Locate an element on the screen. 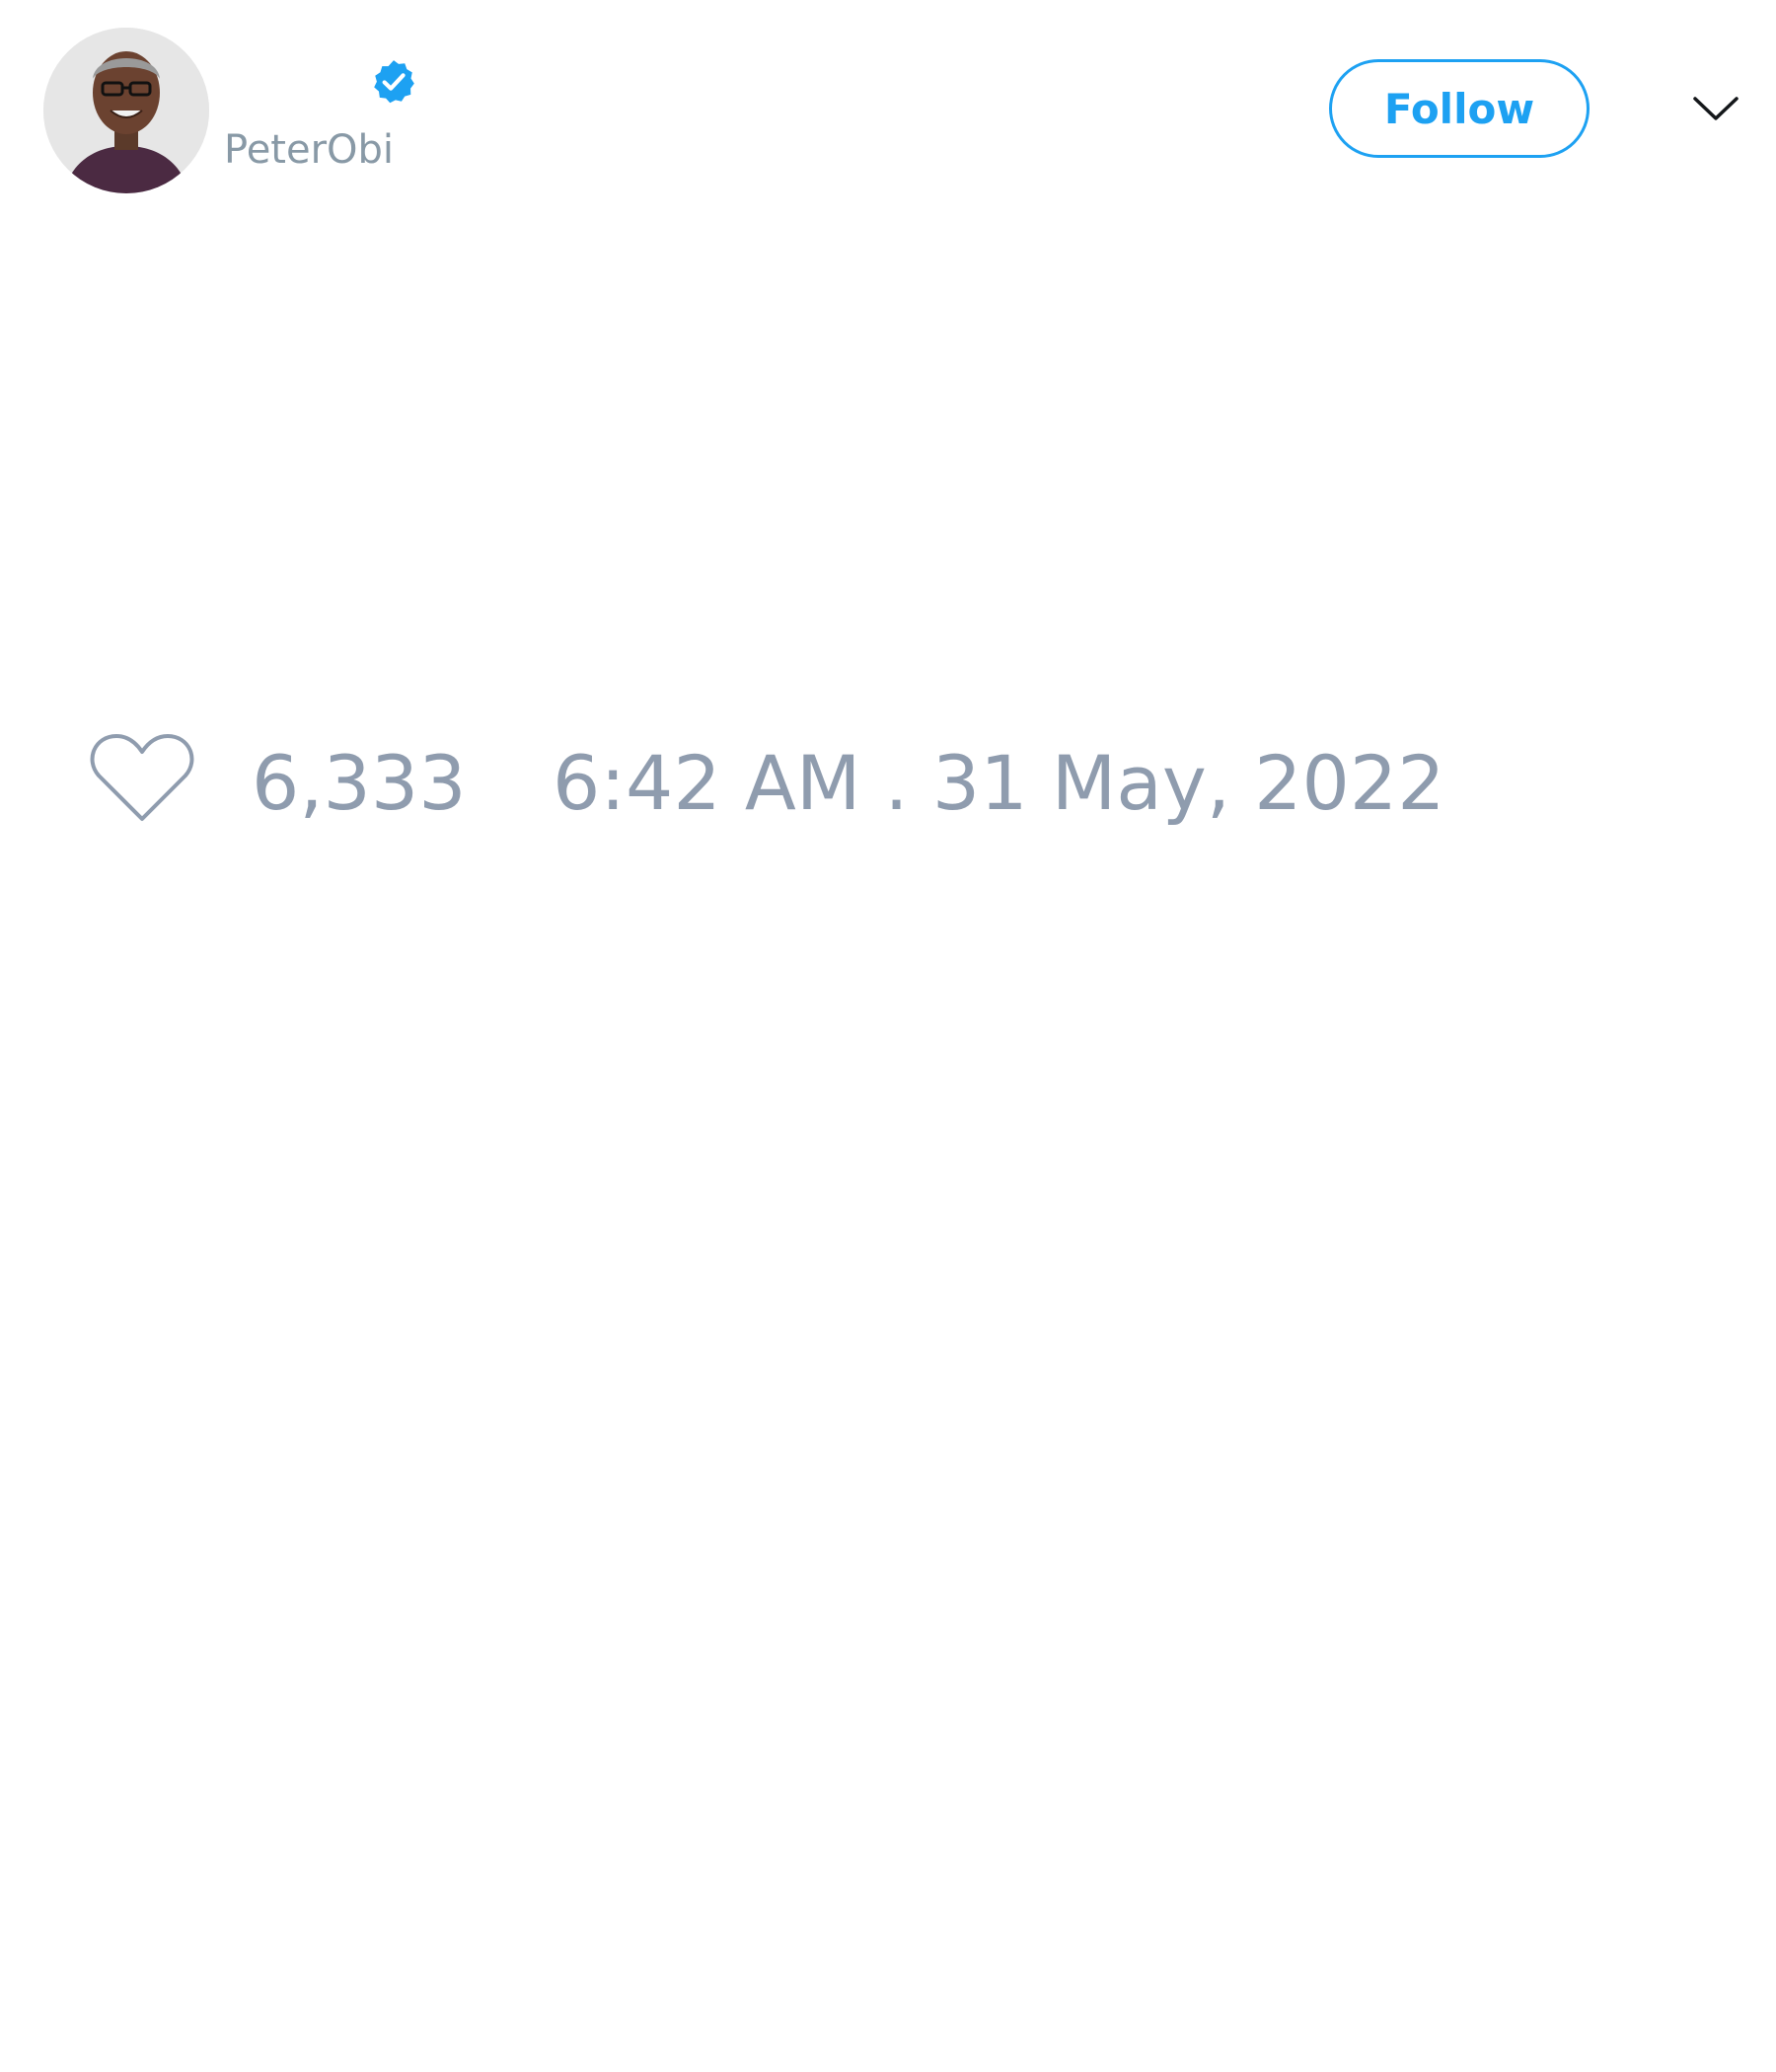 This screenshot has width=1776, height=2072. author-handle: PeterObi is located at coordinates (309, 150).